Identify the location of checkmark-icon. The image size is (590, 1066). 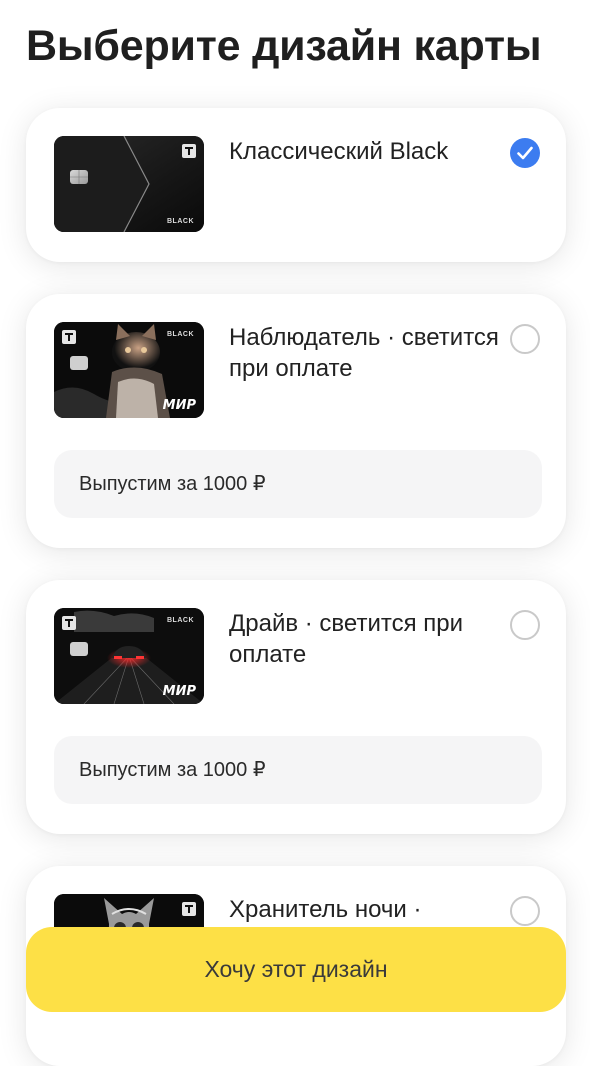
(525, 153).